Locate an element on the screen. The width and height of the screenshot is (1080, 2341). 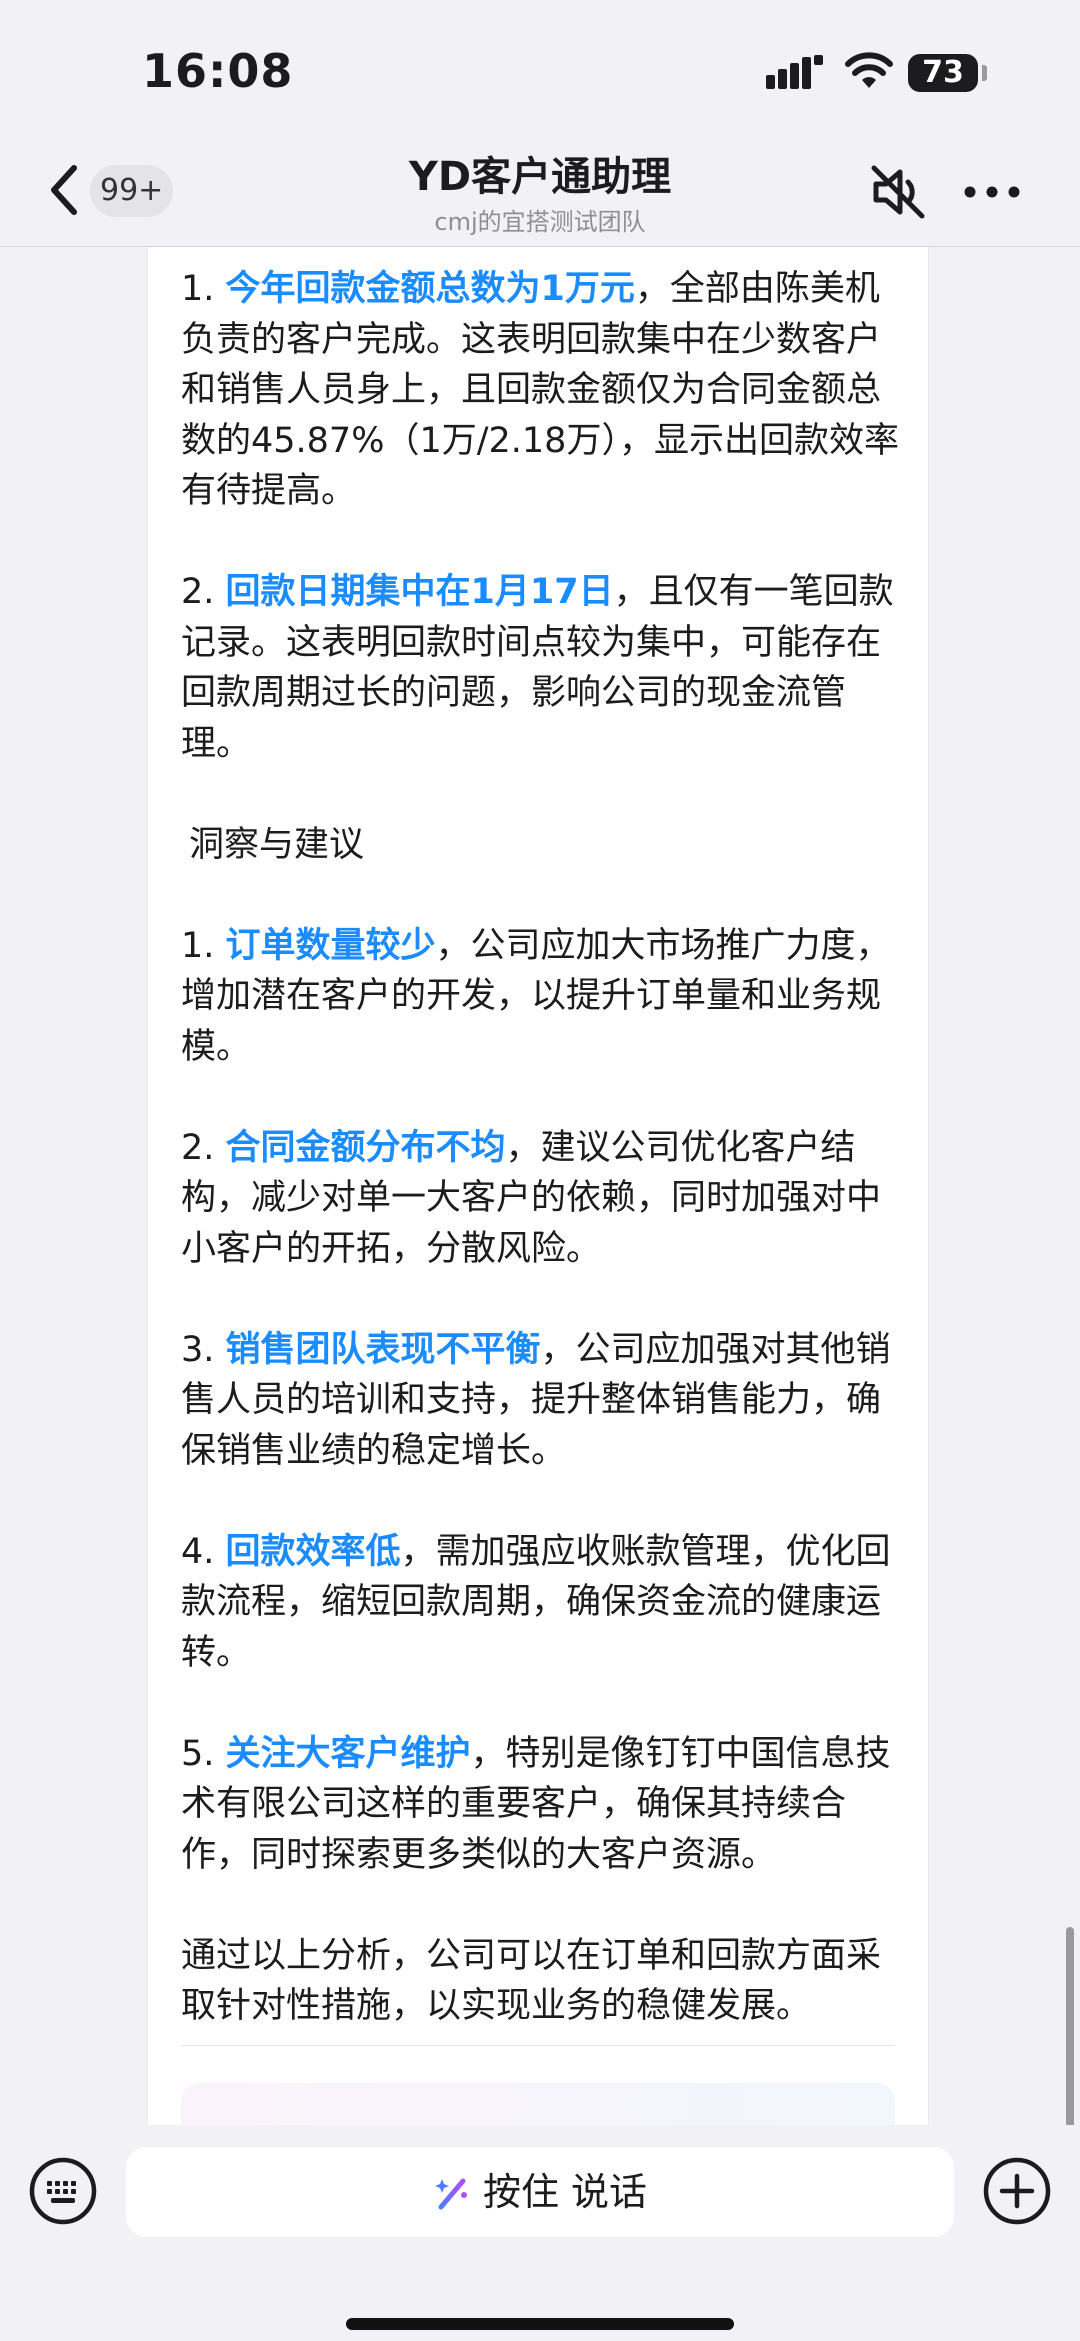
card-divider is located at coordinates (538, 2045).